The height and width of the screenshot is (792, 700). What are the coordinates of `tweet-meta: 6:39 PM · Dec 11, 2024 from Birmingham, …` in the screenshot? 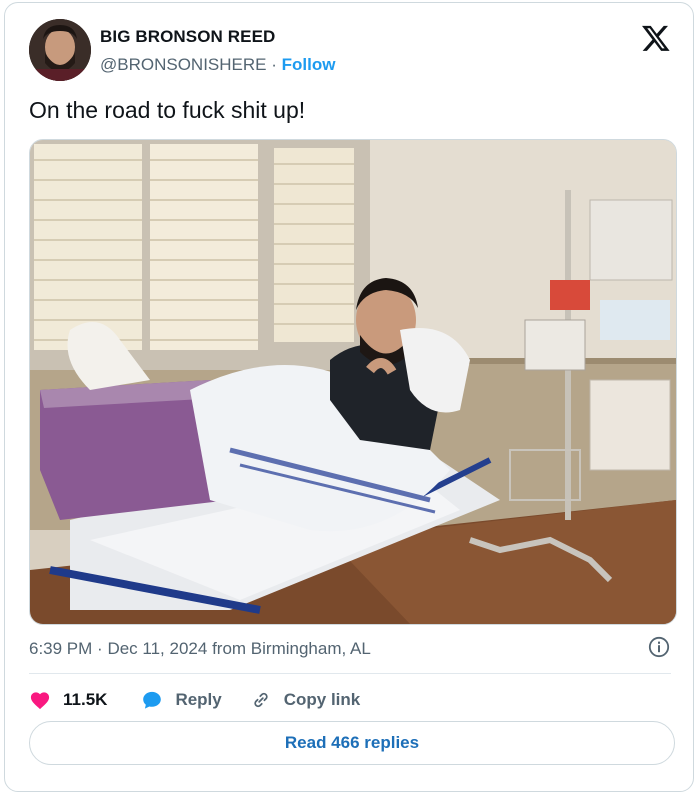 It's located at (200, 649).